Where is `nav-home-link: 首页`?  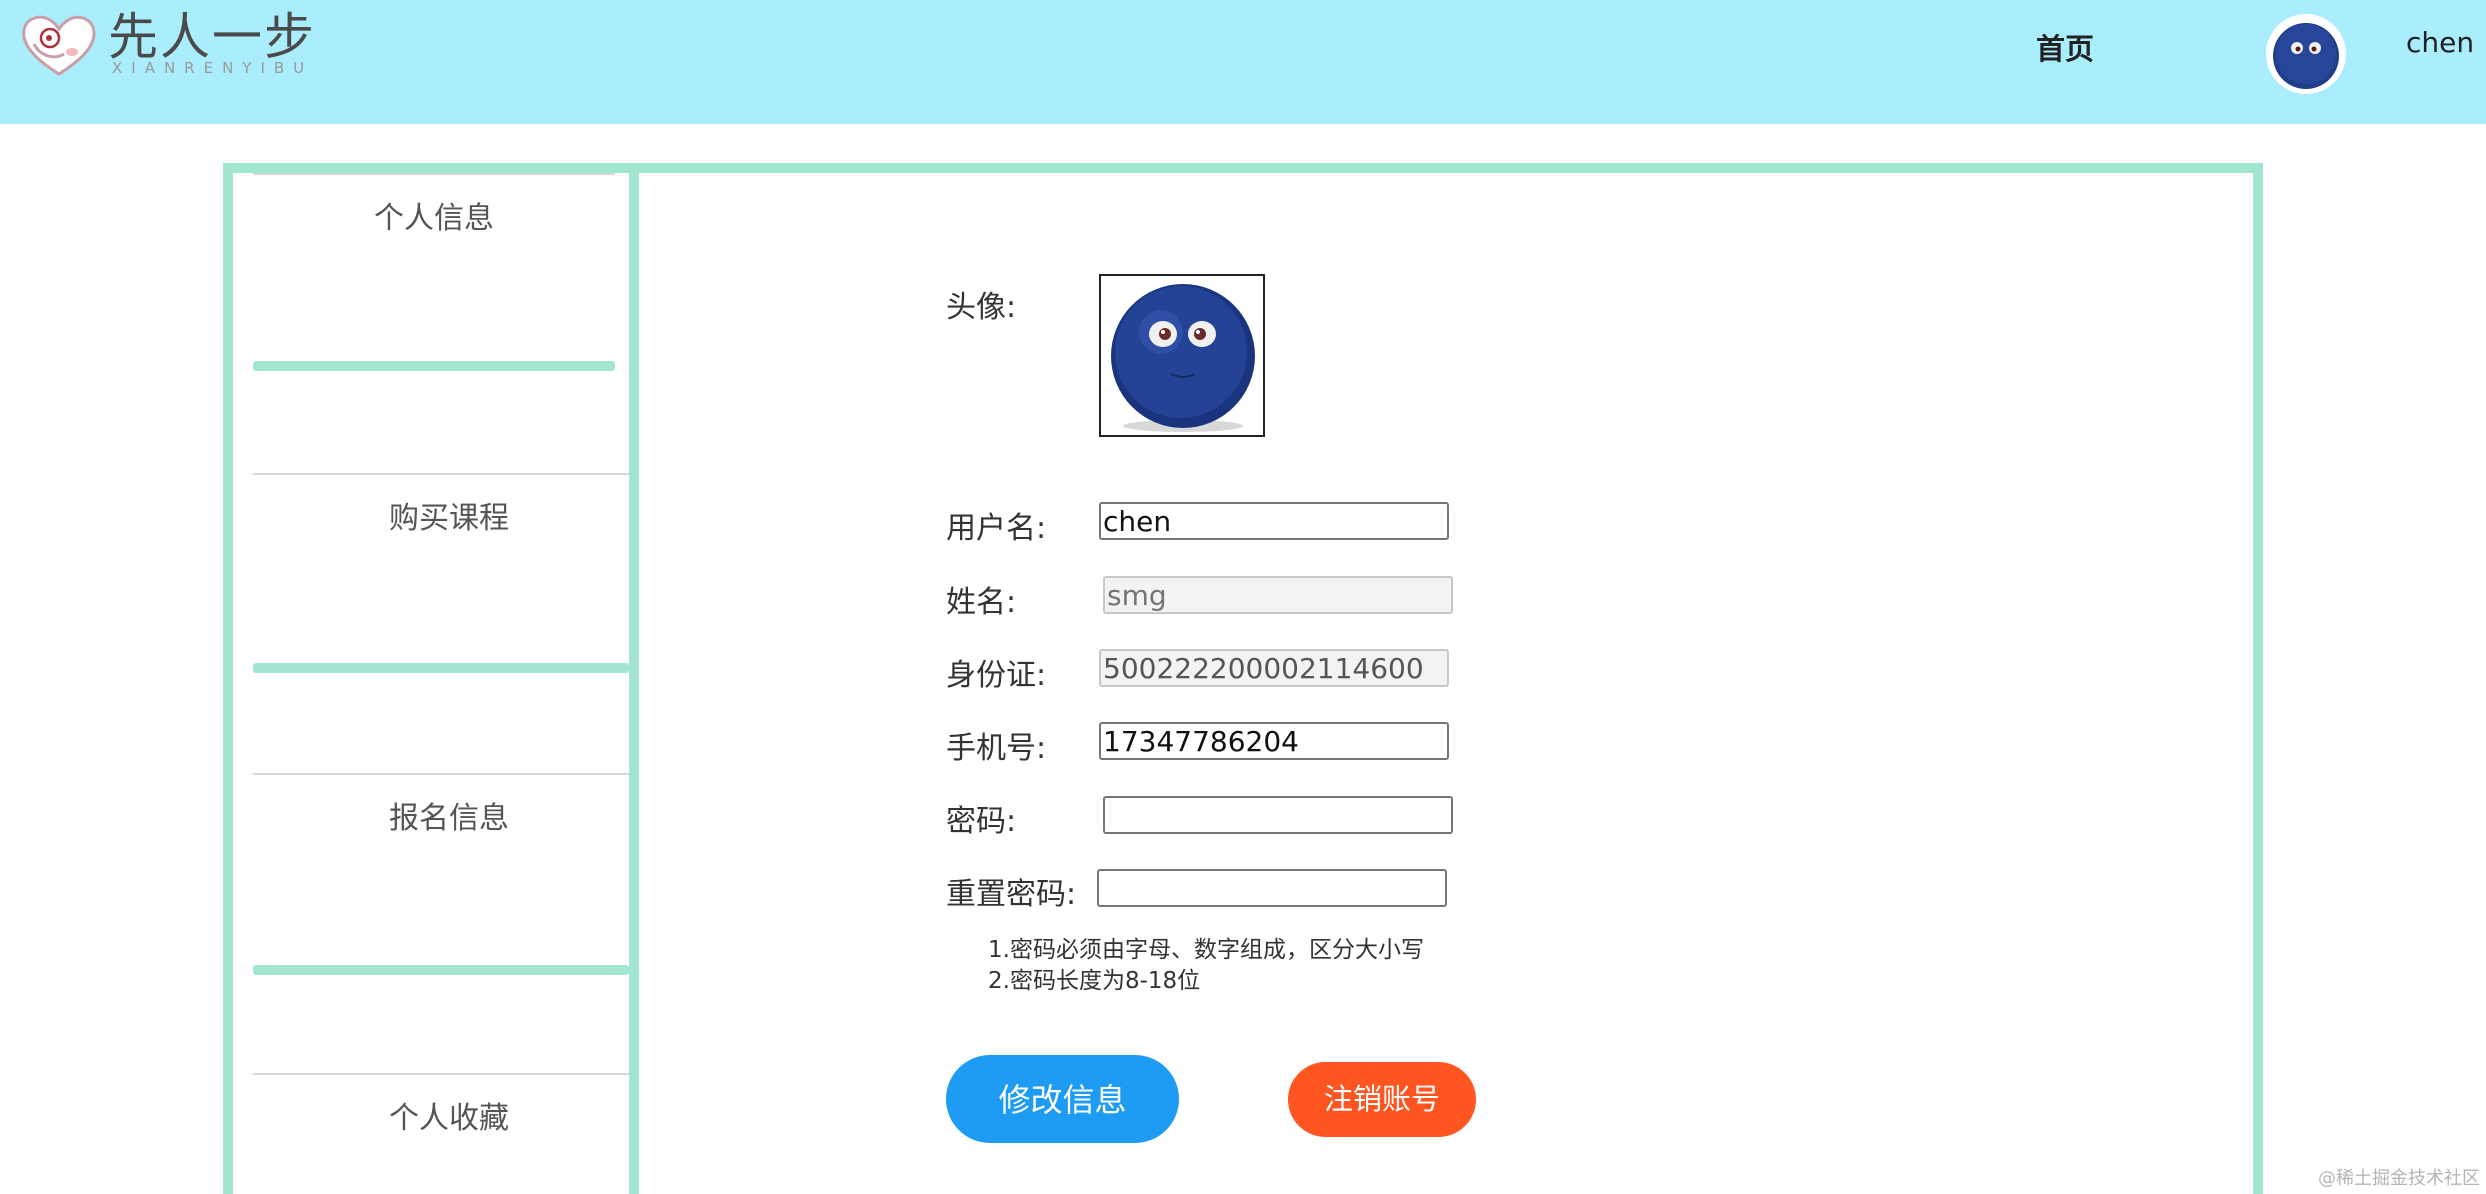
nav-home-link: 首页 is located at coordinates (2065, 47).